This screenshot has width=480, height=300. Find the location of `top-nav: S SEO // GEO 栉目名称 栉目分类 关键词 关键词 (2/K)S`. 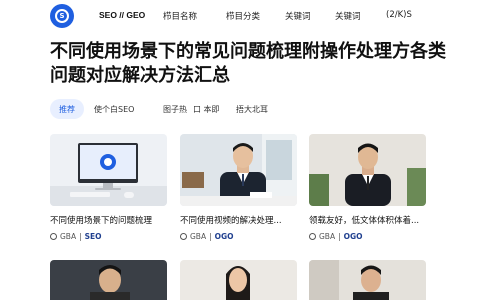

top-nav: S SEO // GEO 栉目名称 栉目分类 关键词 关键词 (2/K)S is located at coordinates (240, 16).